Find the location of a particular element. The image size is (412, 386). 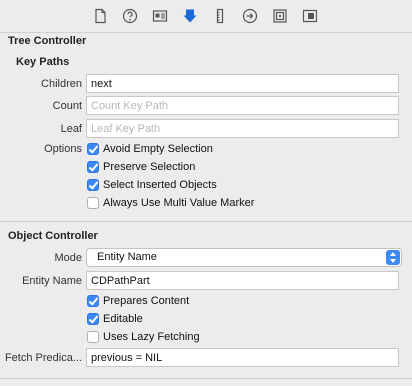

checkbox-label: Uses Lazy Fetching is located at coordinates (151, 337).